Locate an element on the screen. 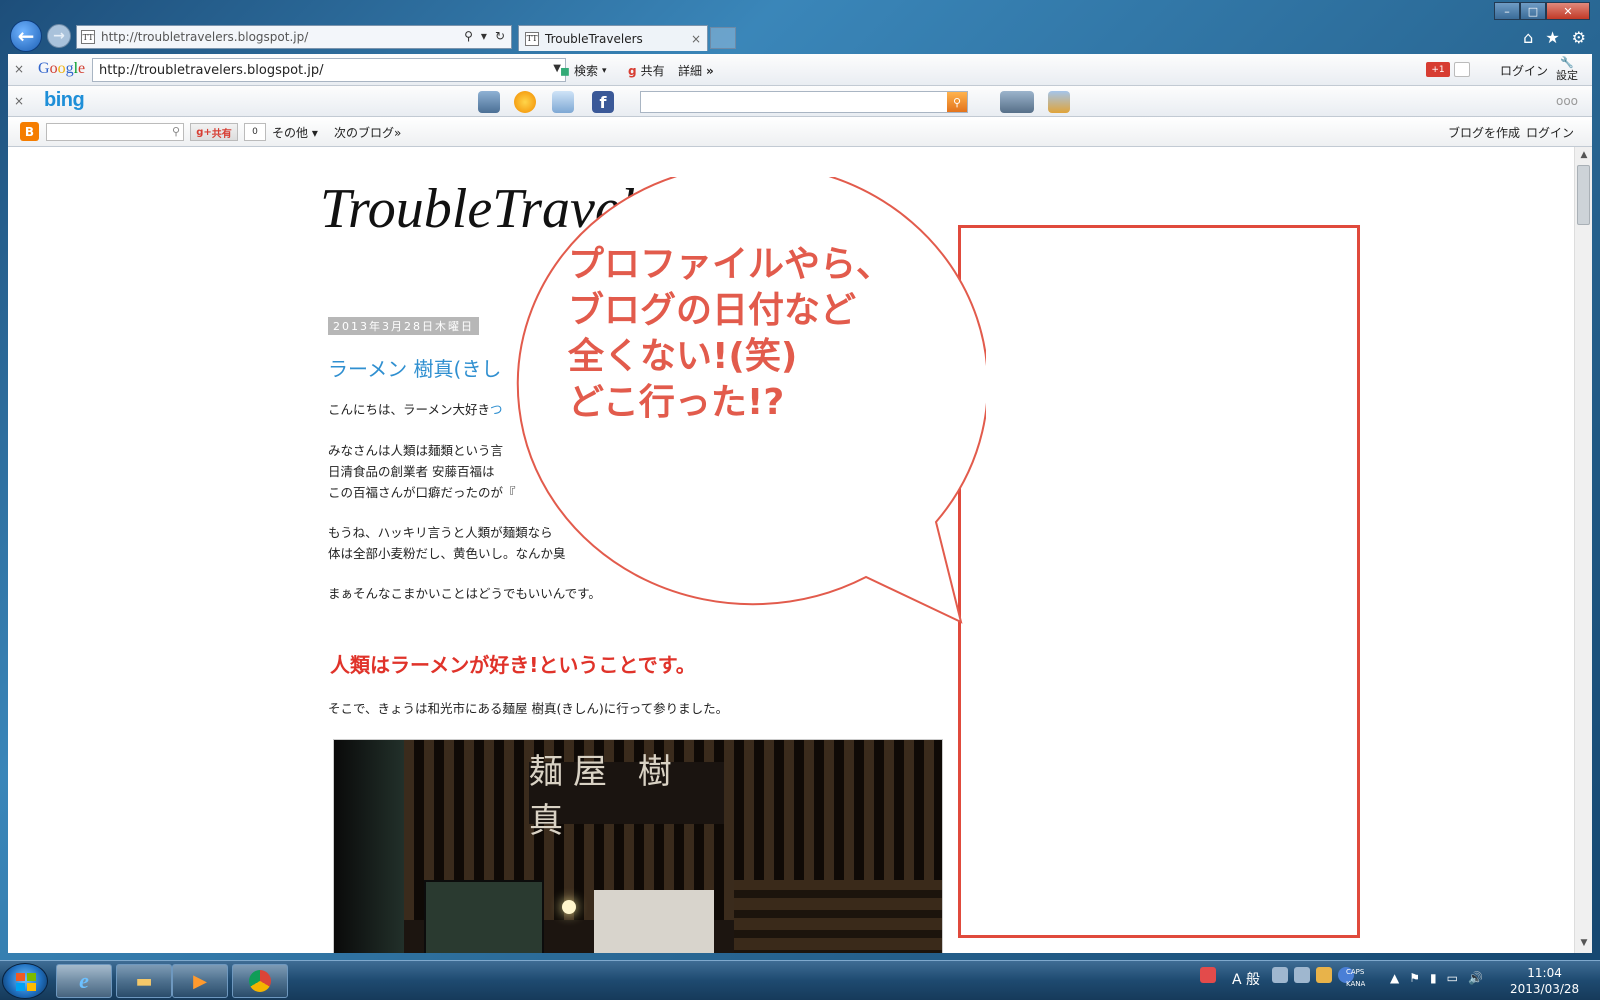 This screenshot has height=1000, width=1600. start-button is located at coordinates (25, 981).